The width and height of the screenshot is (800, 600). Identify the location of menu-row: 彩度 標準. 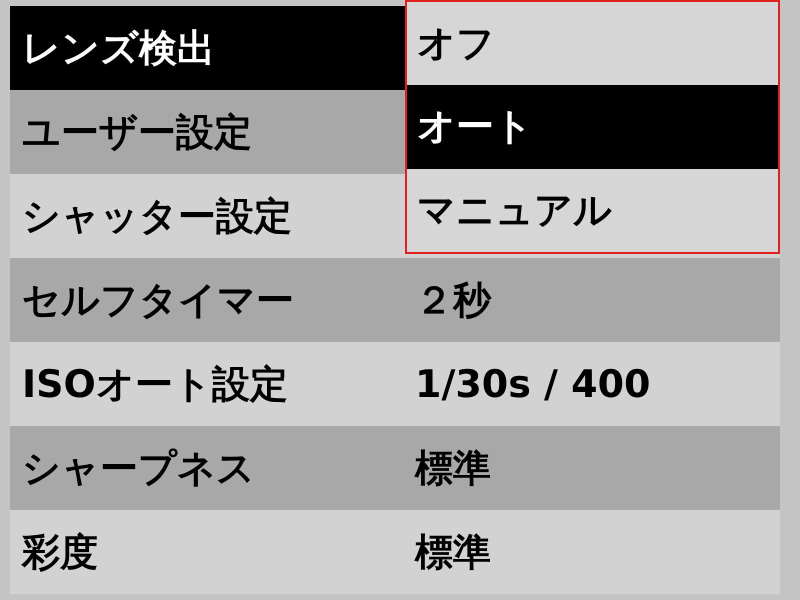
(395, 552).